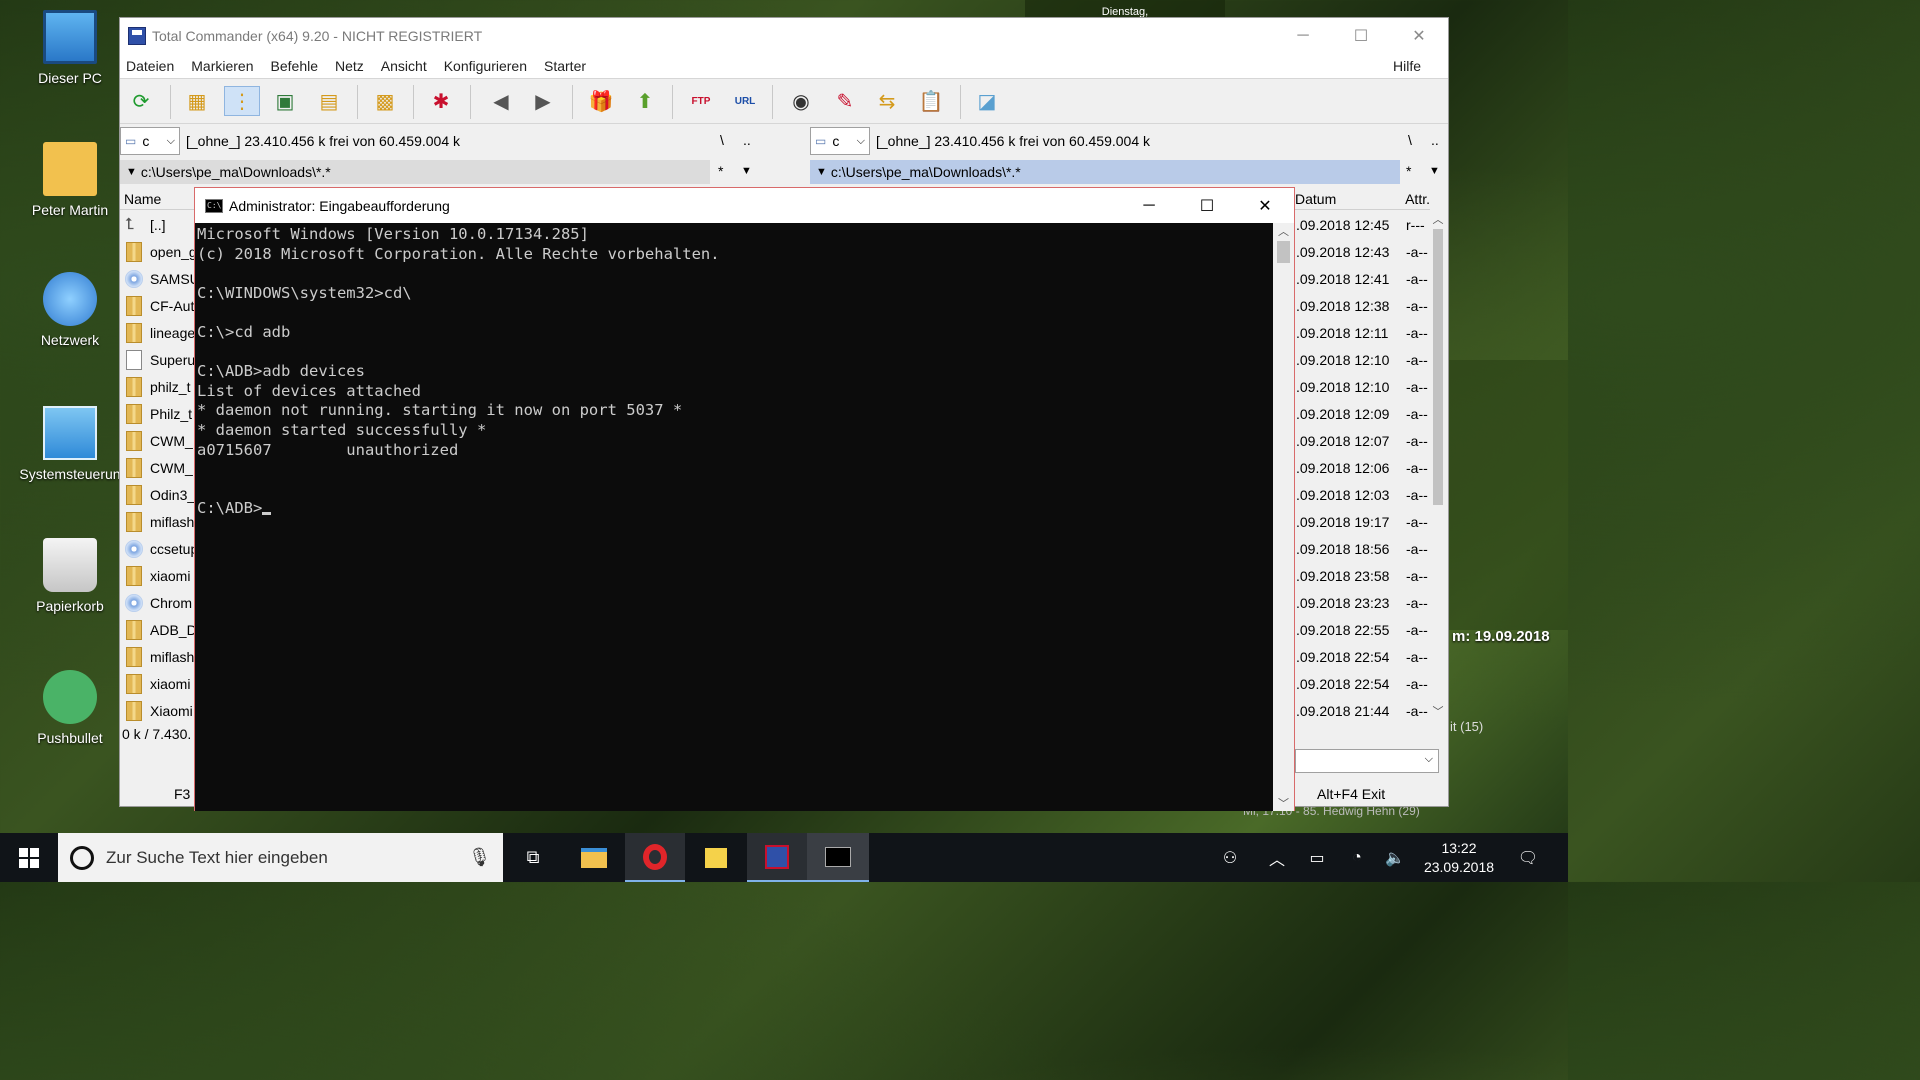  Describe the element at coordinates (158, 629) in the screenshot. I see `left-file-row: ADB_D` at that location.